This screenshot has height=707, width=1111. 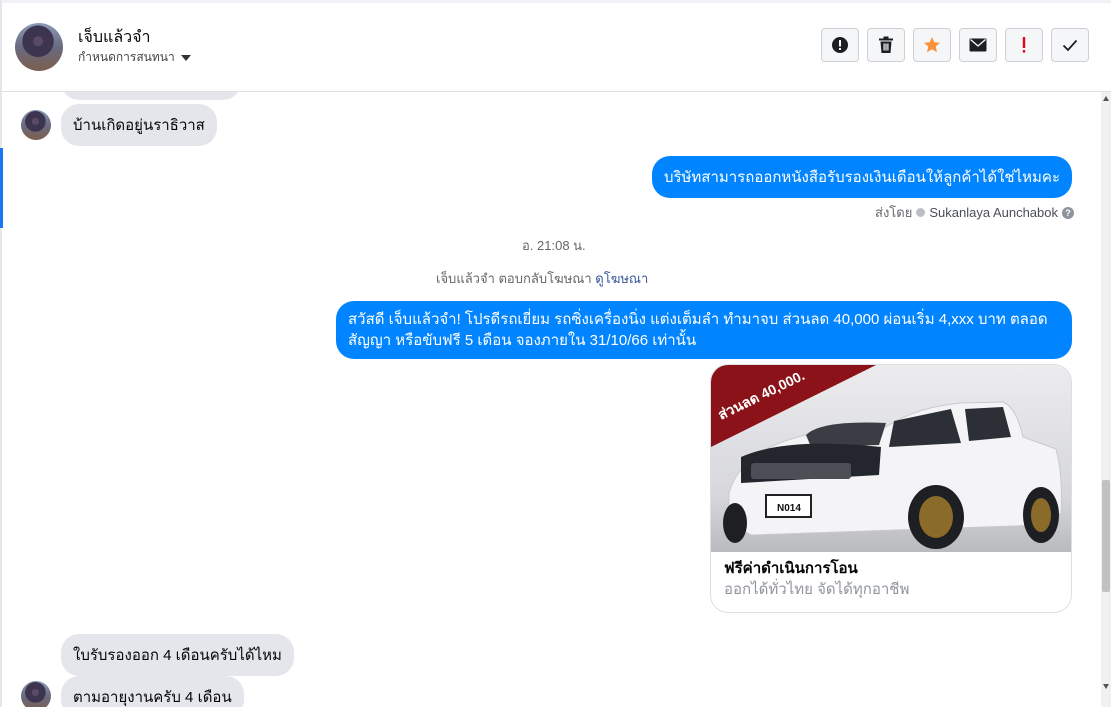 I want to click on delete-button, so click(x=886, y=45).